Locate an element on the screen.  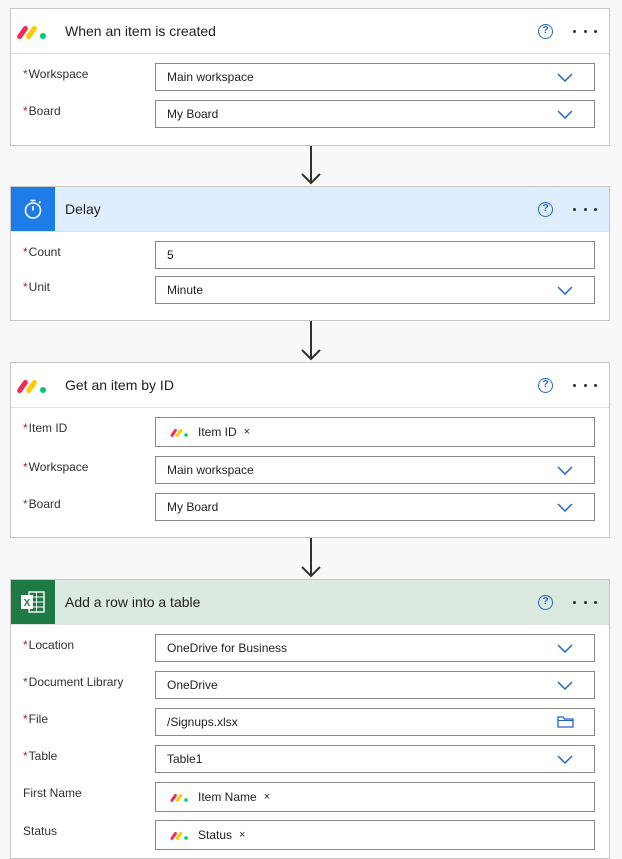
location-select: OneDrive for Business is located at coordinates (375, 648).